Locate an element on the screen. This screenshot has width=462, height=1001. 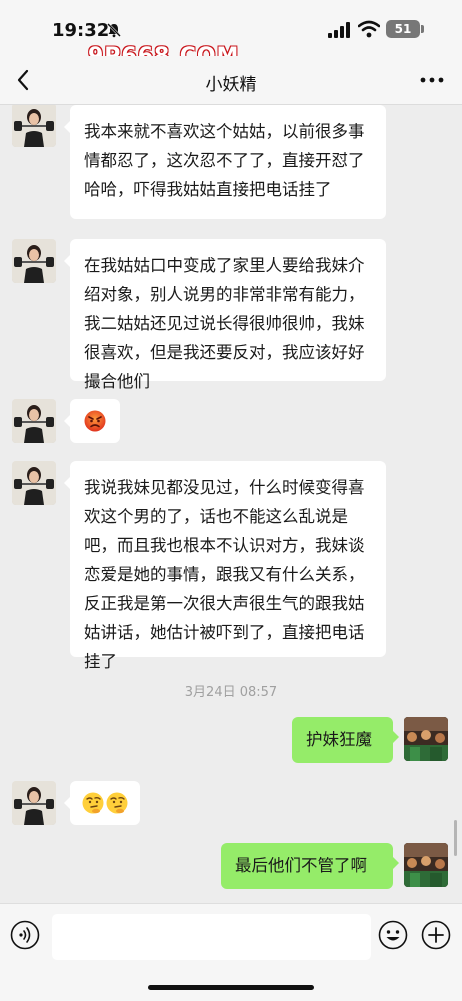
emoji-icon is located at coordinates (393, 935).